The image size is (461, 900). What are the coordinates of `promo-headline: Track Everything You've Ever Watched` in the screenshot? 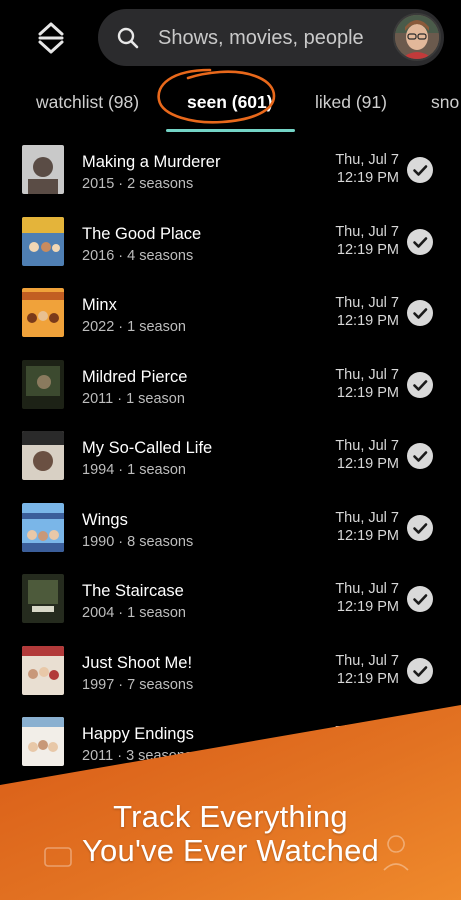 It's located at (230, 833).